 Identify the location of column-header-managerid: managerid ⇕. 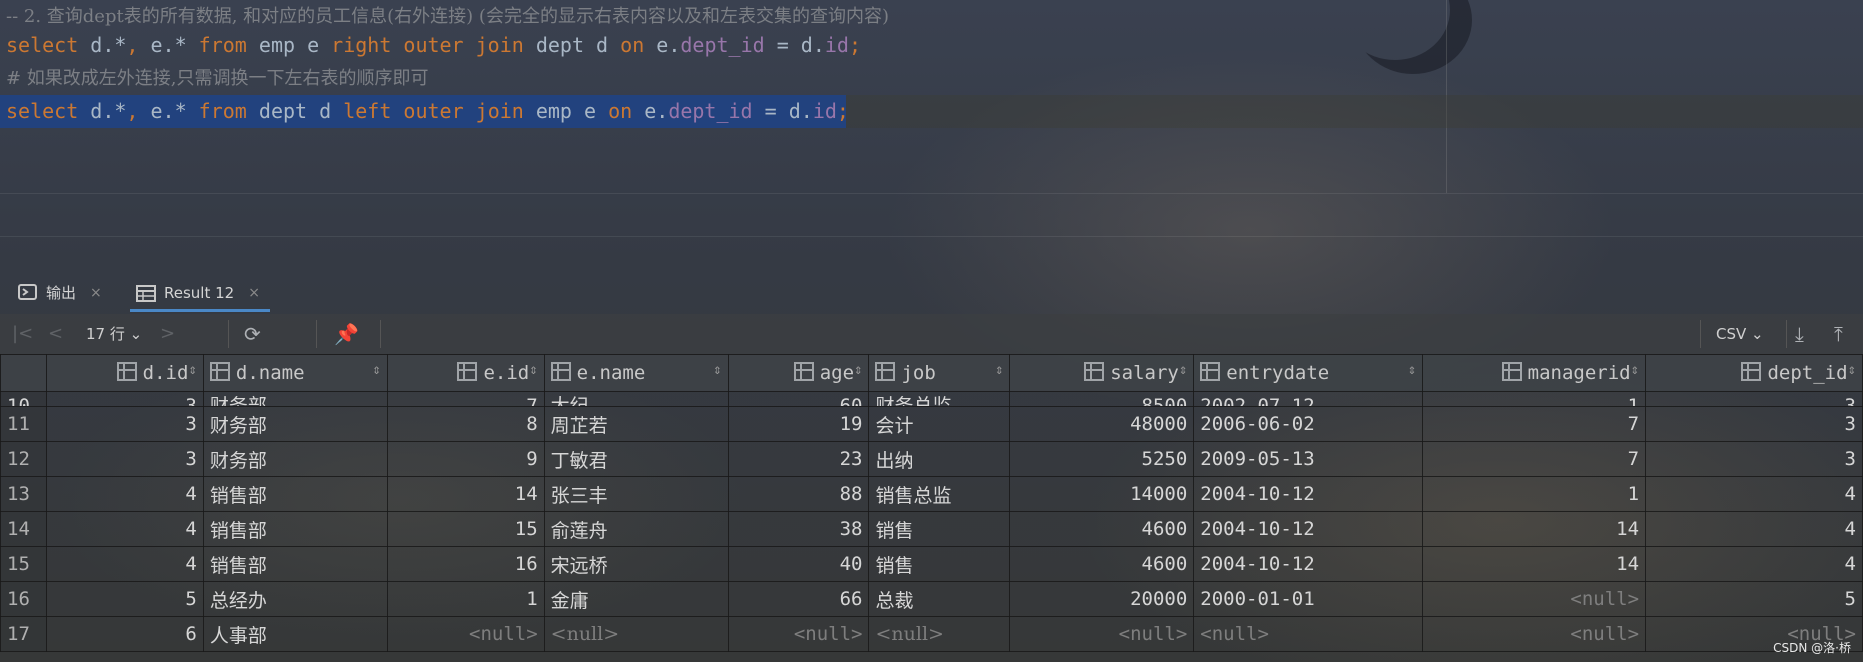
(1534, 373).